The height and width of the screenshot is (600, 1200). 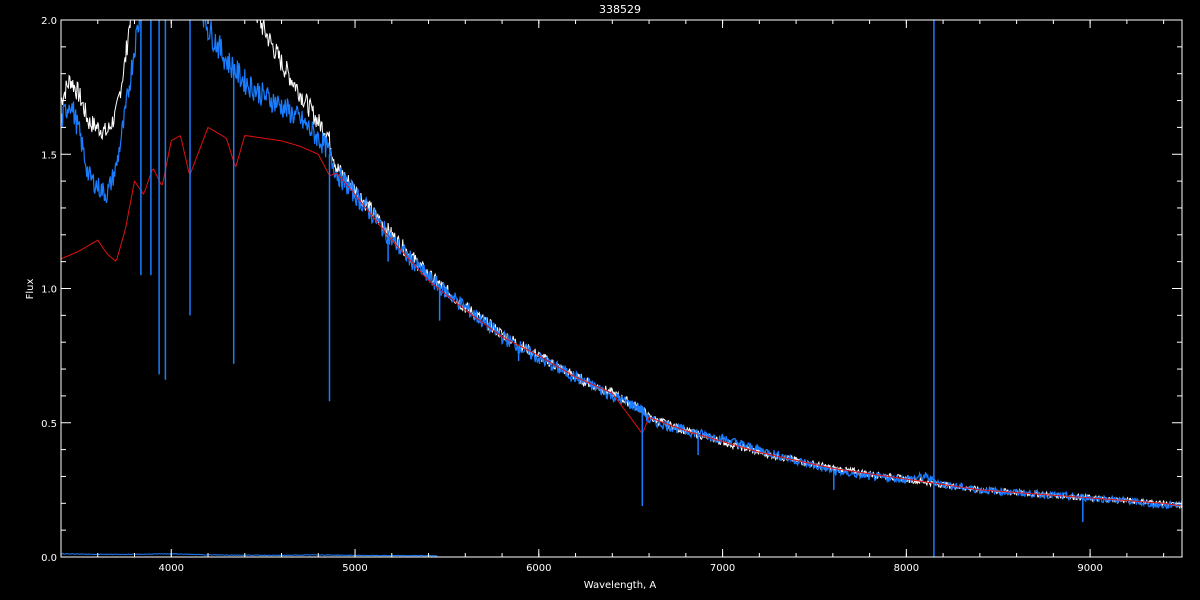 What do you see at coordinates (620, 9) in the screenshot?
I see `chart-title: 338529` at bounding box center [620, 9].